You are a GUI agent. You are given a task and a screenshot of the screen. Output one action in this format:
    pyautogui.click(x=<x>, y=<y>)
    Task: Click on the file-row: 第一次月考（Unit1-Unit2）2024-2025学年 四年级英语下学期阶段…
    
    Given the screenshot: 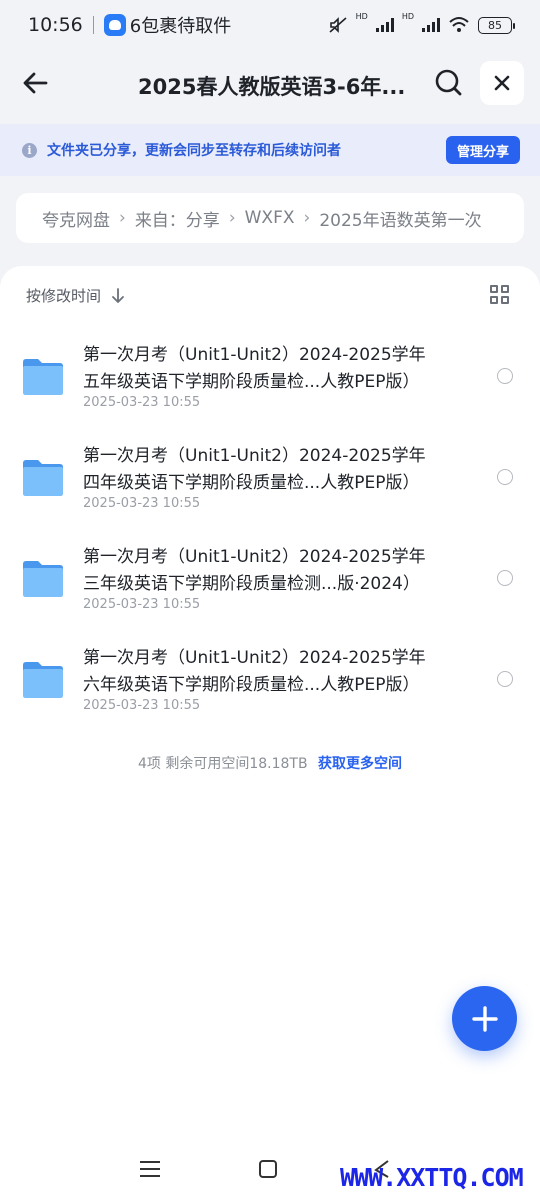 What is the action you would take?
    pyautogui.click(x=270, y=487)
    